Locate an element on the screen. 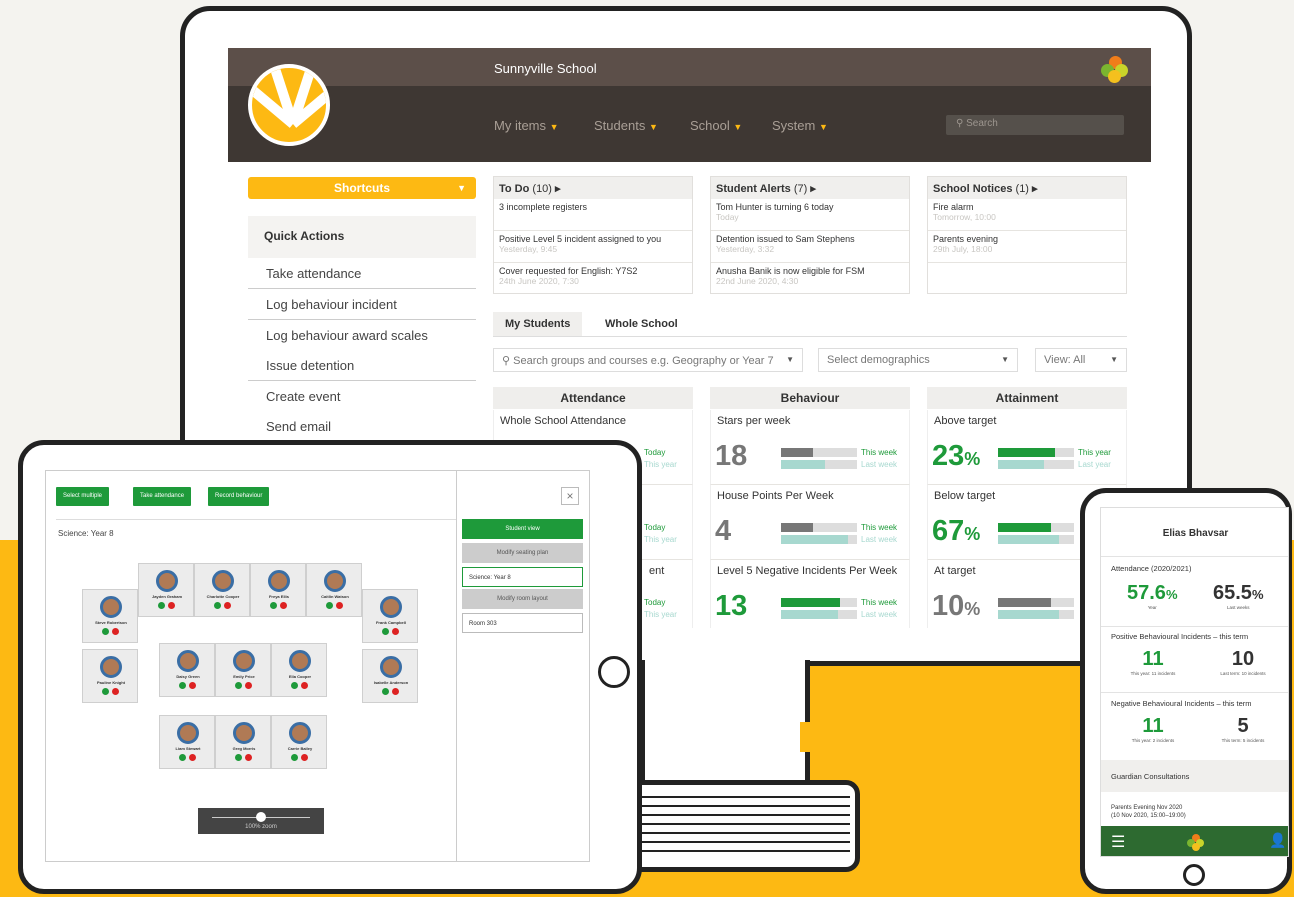 Image resolution: width=1294 pixels, height=897 pixels. notices-header: School Notices (1) ▸ is located at coordinates (1027, 188).